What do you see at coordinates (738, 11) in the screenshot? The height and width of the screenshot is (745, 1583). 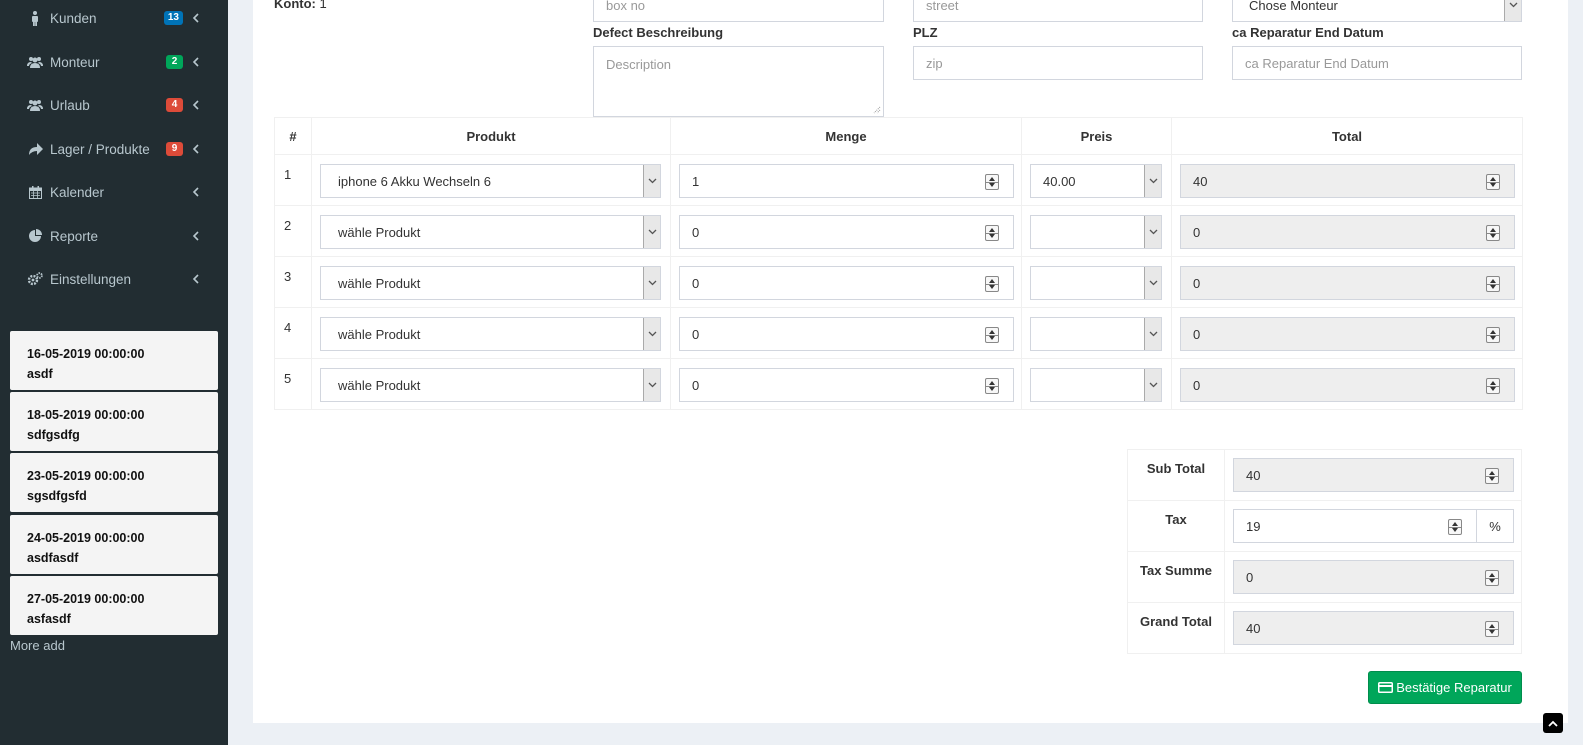 I see `box-no-input: box no` at bounding box center [738, 11].